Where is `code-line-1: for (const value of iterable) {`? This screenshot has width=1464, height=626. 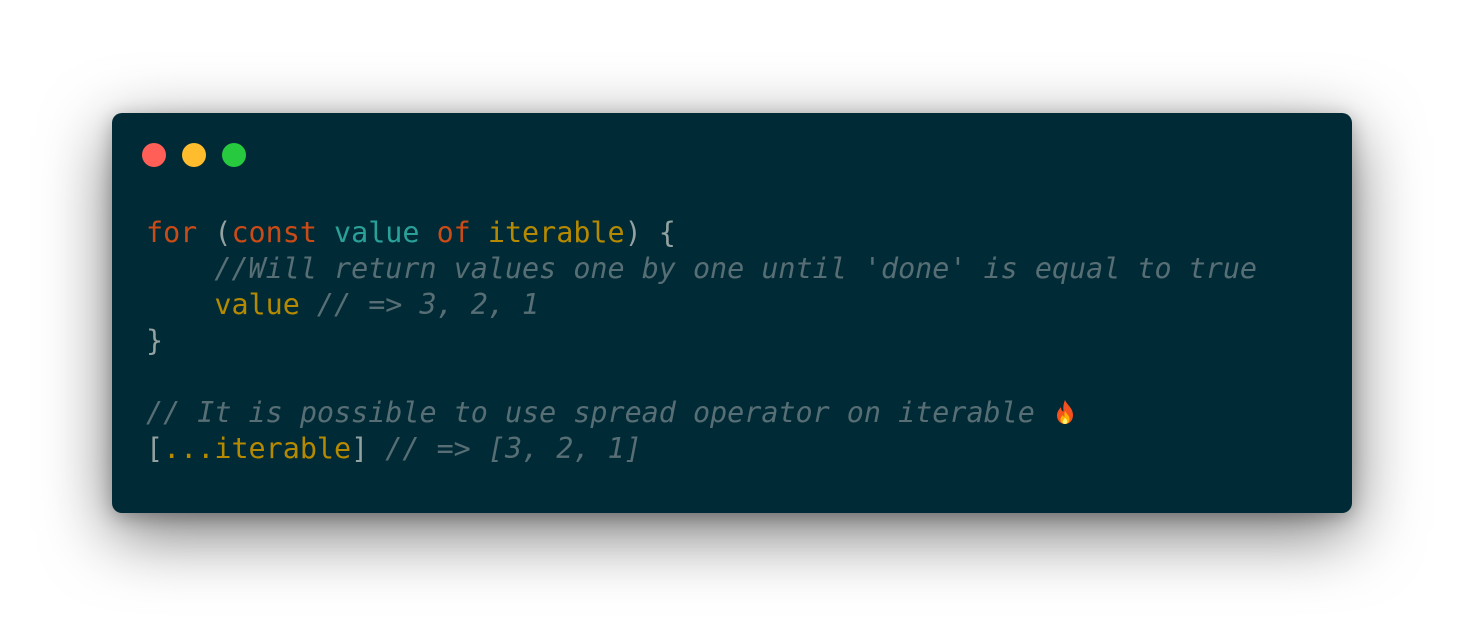
code-line-1: for (const value of iterable) { is located at coordinates (701, 233).